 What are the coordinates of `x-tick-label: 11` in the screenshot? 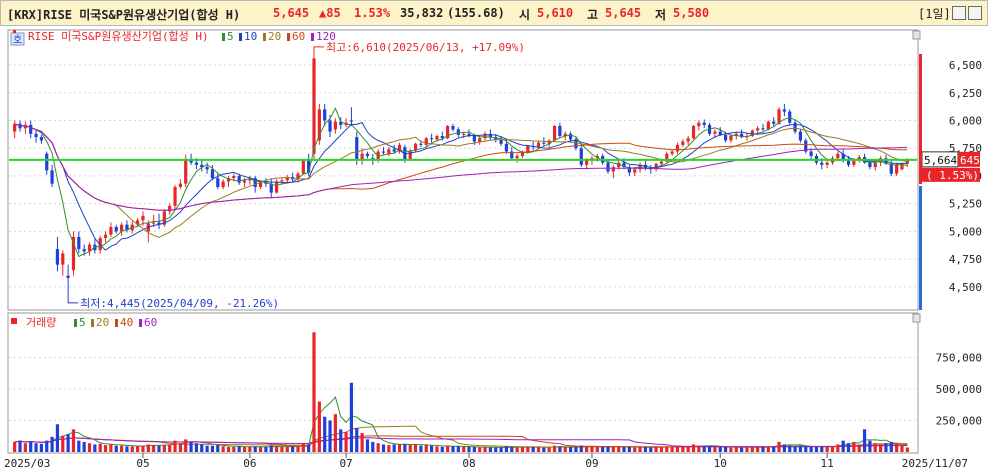 It's located at (827, 463).